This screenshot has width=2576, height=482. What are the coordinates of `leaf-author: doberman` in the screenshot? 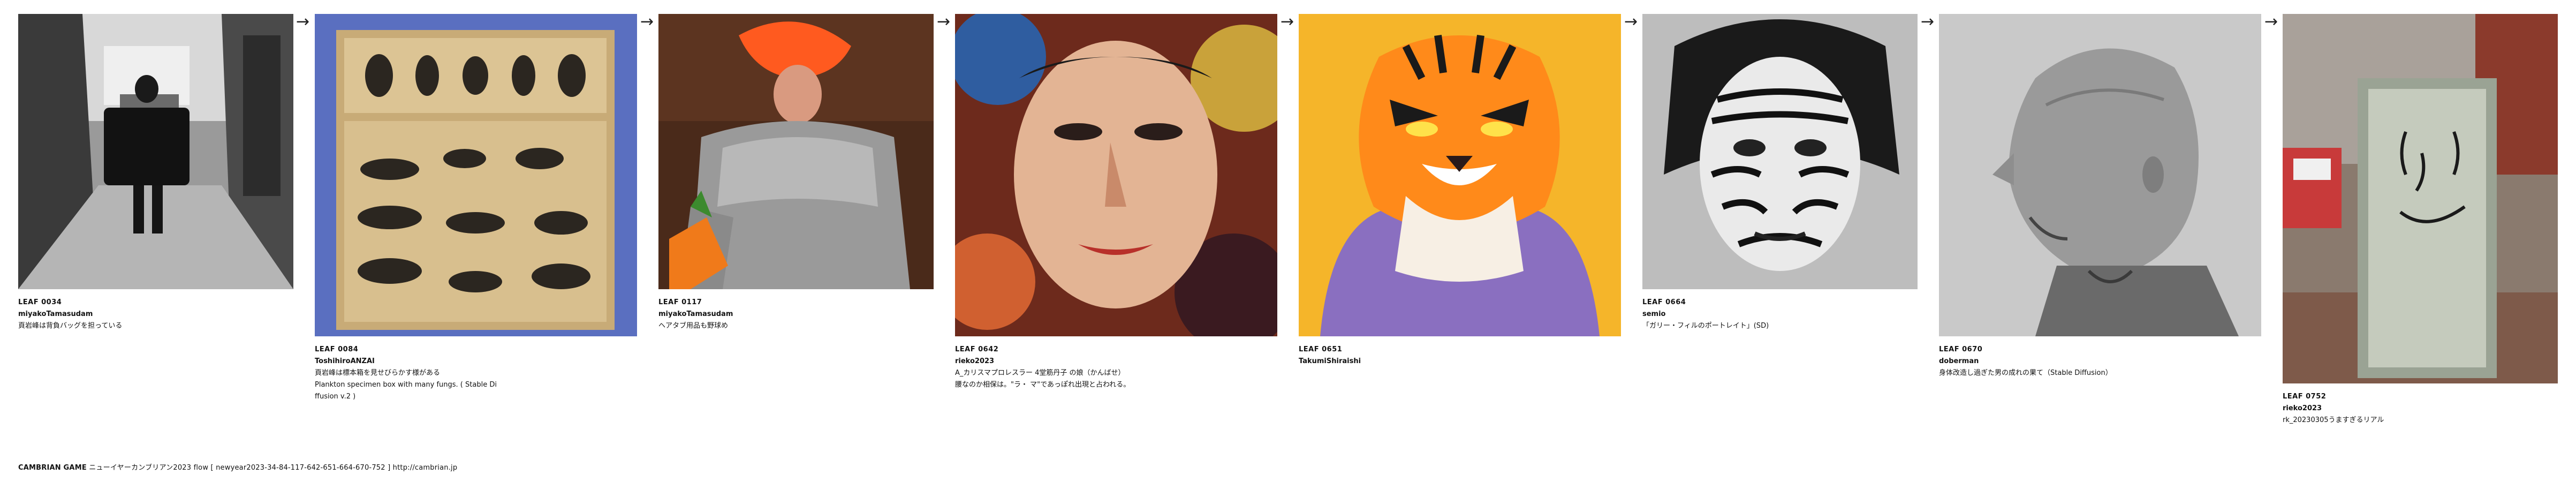 It's located at (2100, 361).